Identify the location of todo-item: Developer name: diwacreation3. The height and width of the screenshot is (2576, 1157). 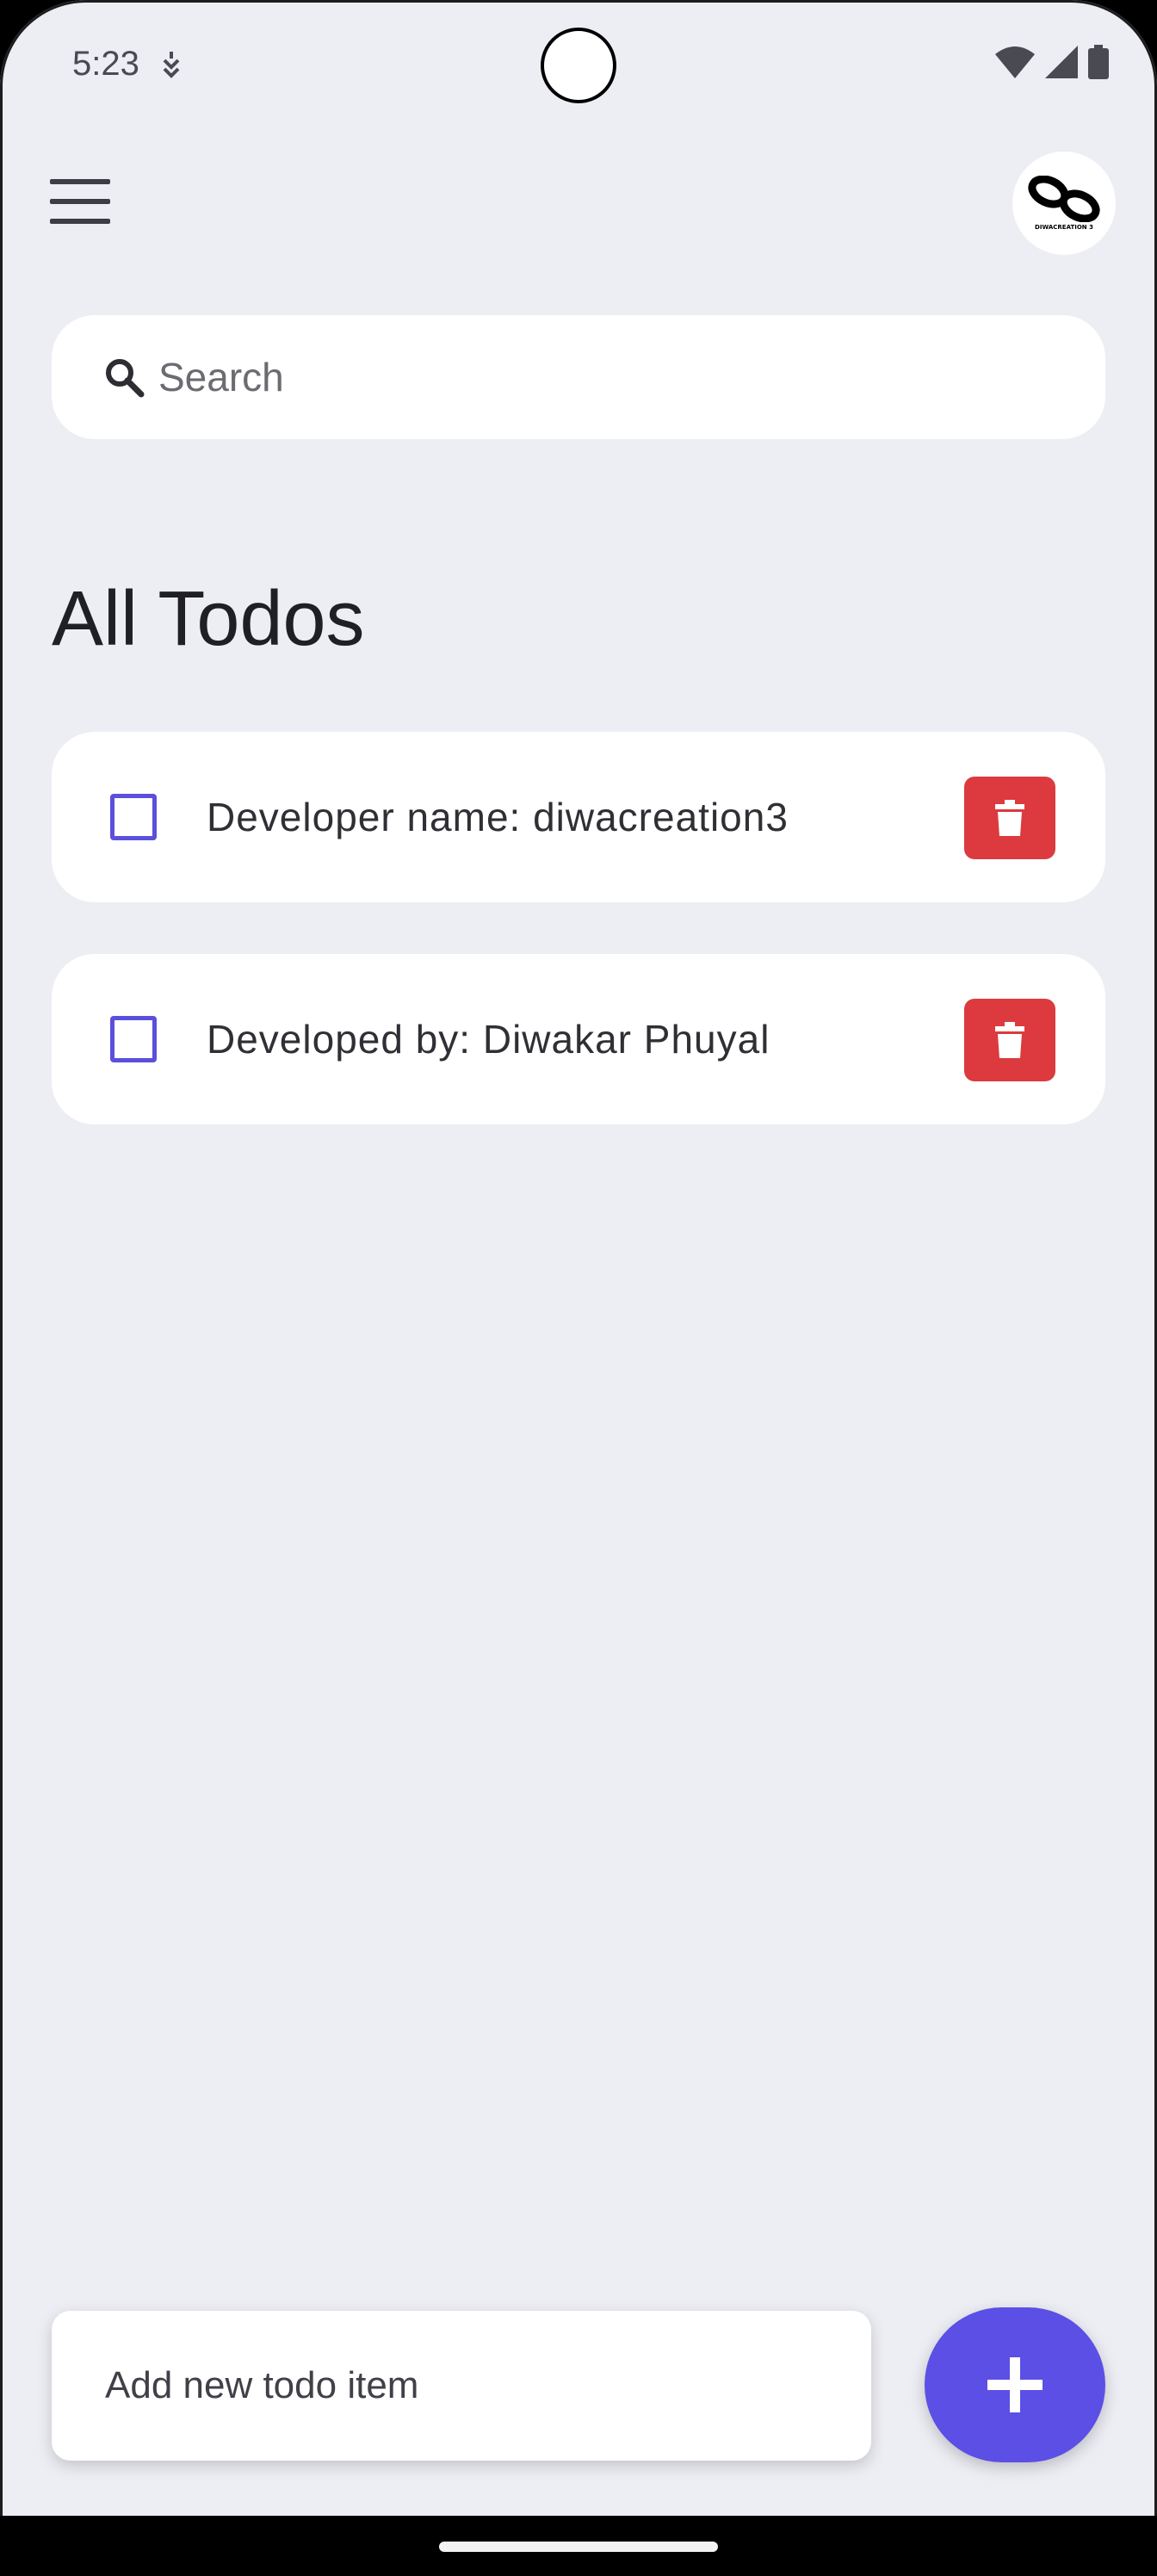
(579, 817).